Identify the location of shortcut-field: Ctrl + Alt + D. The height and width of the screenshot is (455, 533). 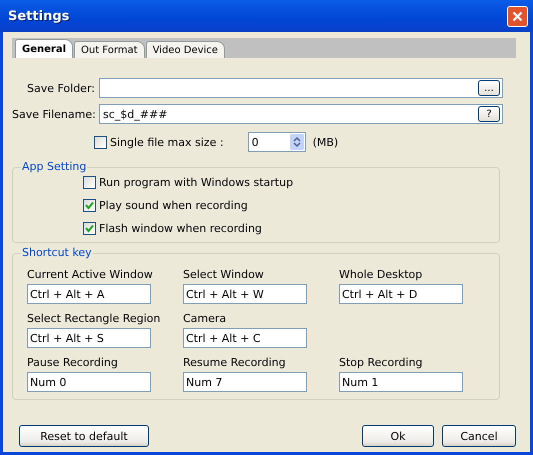
(401, 294).